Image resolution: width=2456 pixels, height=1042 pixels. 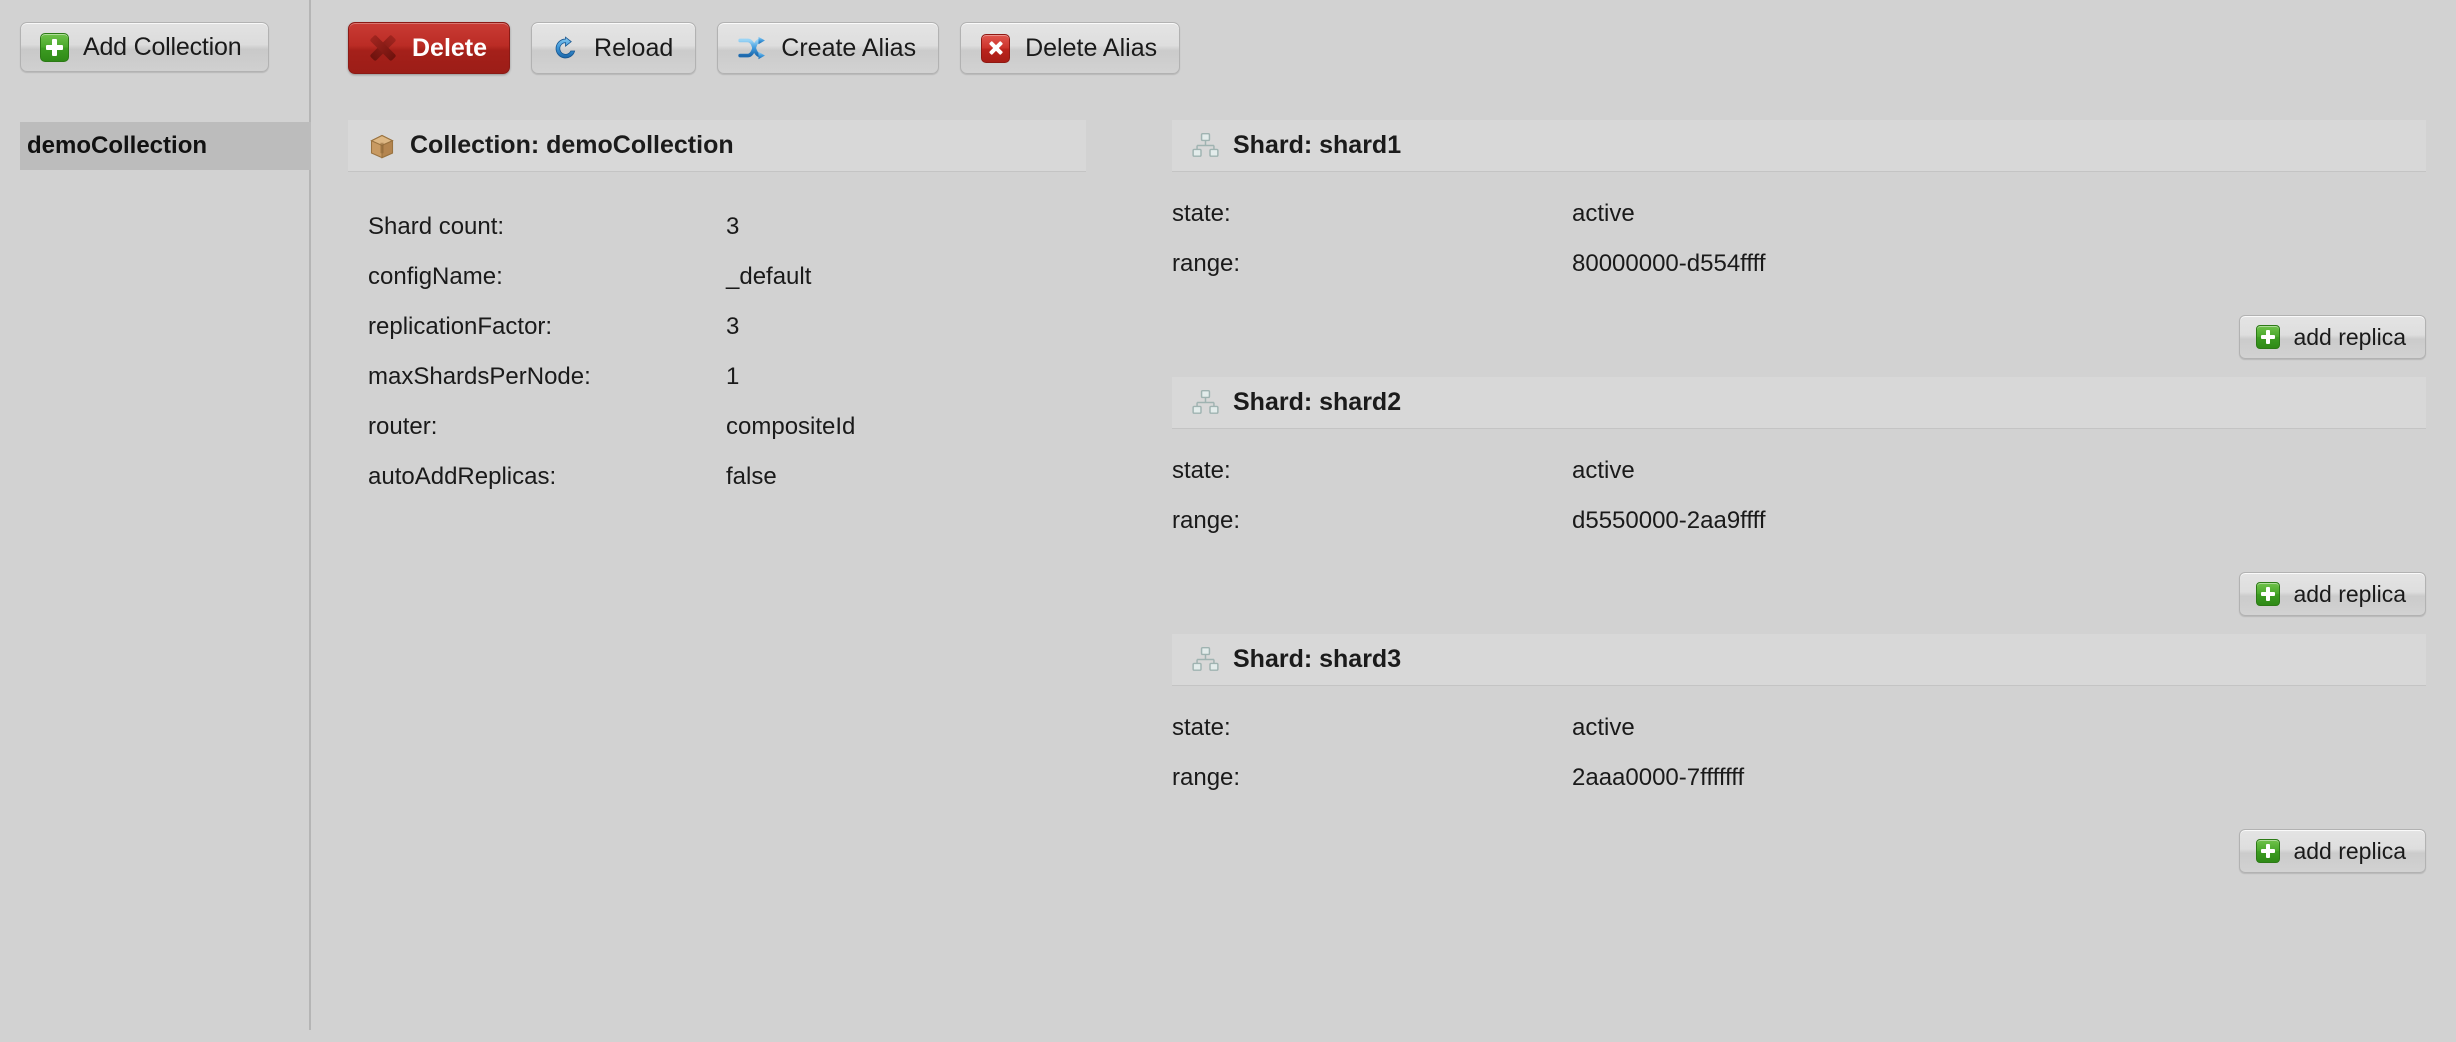 I want to click on property-row: Shard count: 3, so click(x=727, y=227).